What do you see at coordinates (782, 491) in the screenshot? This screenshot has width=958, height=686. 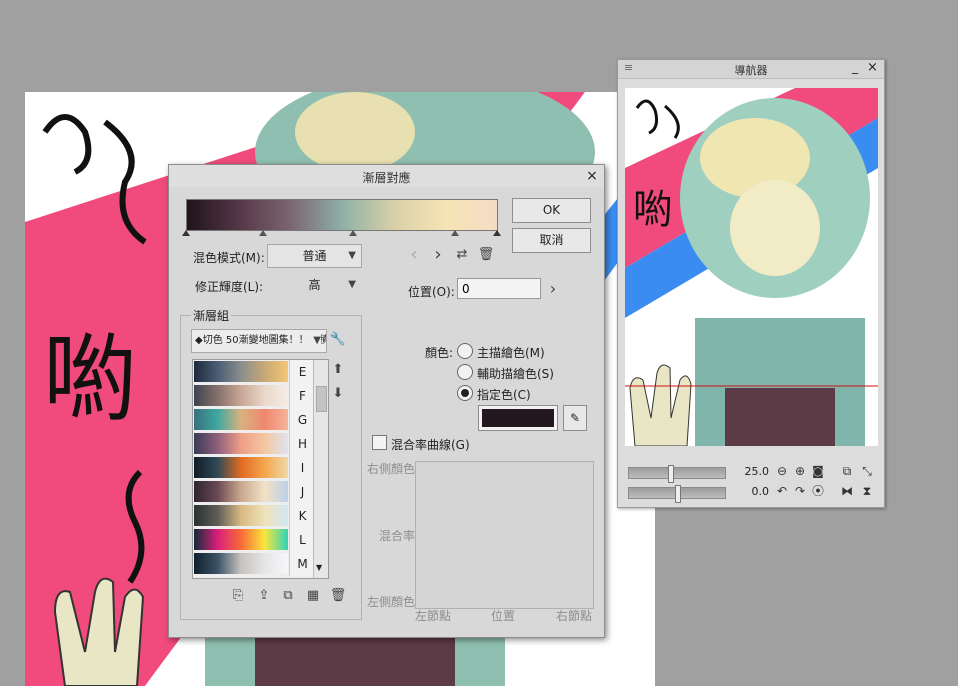 I see `rotate-left-icon: ↶` at bounding box center [782, 491].